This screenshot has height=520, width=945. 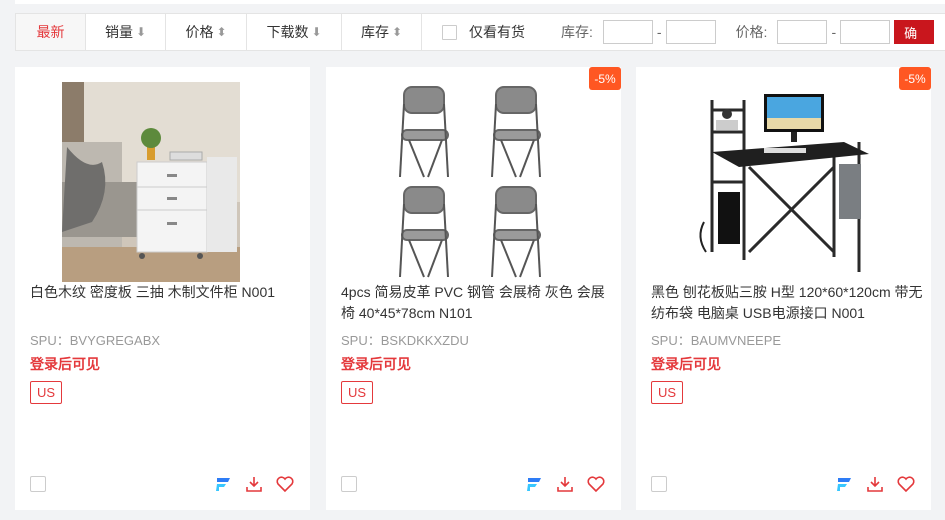 I want to click on price-range: 价格: -, so click(x=813, y=32).